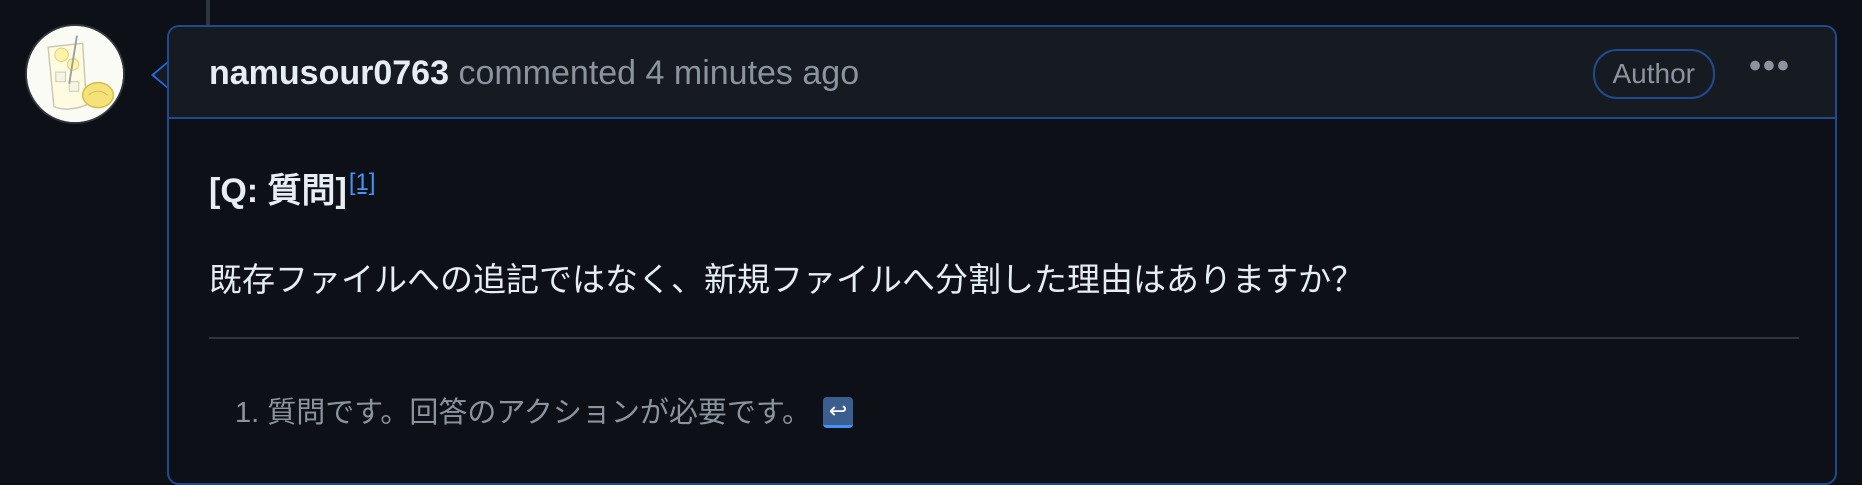  Describe the element at coordinates (1653, 74) in the screenshot. I see `author-badge: Author` at that location.